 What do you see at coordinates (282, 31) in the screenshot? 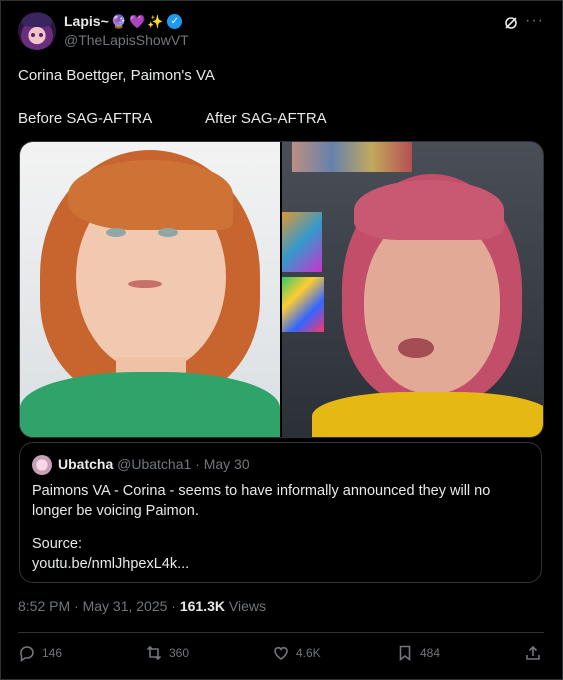
I see `post-header: Lapis~ 🔮 💜 ✨ ✓ @TheLapisShowVT ···` at bounding box center [282, 31].